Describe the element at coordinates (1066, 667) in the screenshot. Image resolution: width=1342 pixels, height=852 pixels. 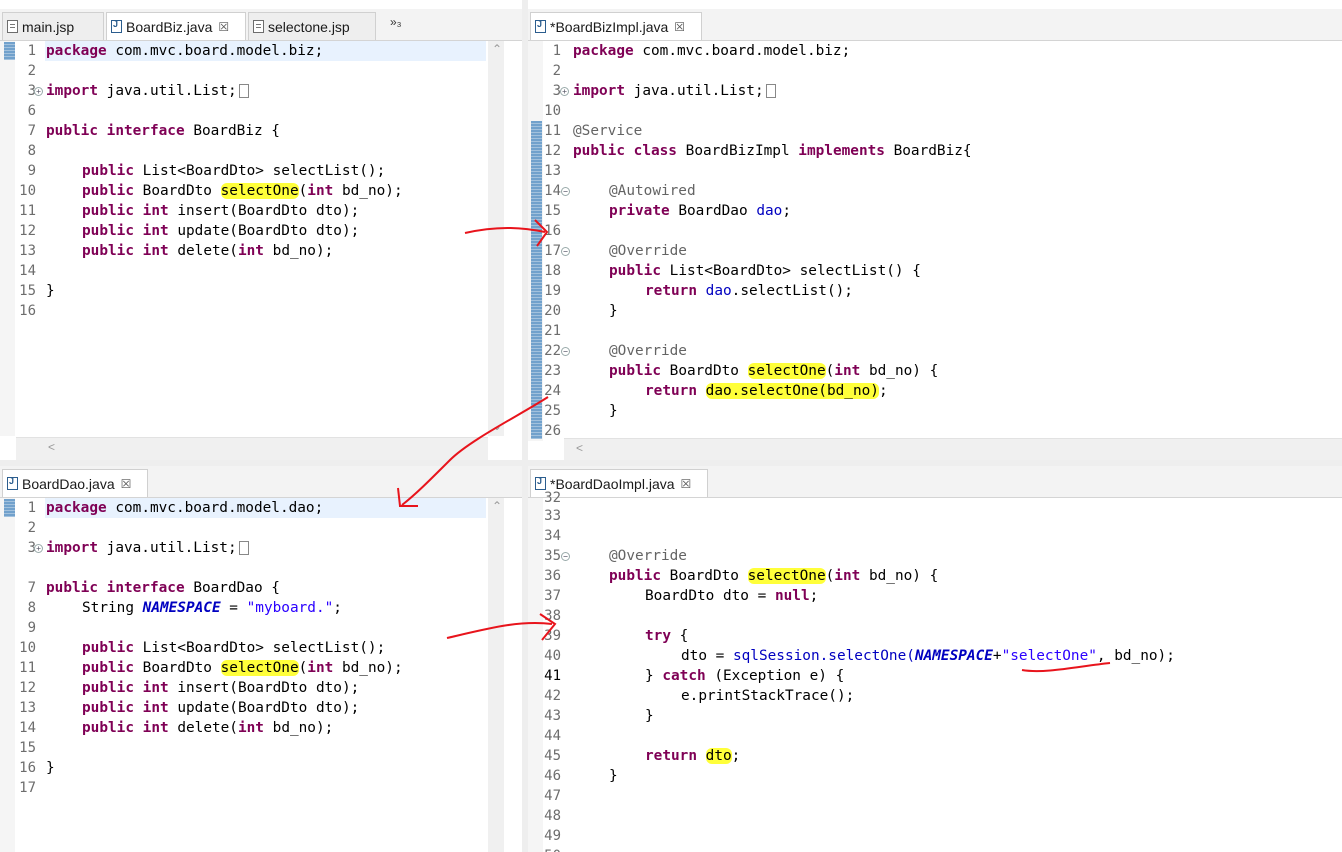
I see `red-underline-selectone` at that location.